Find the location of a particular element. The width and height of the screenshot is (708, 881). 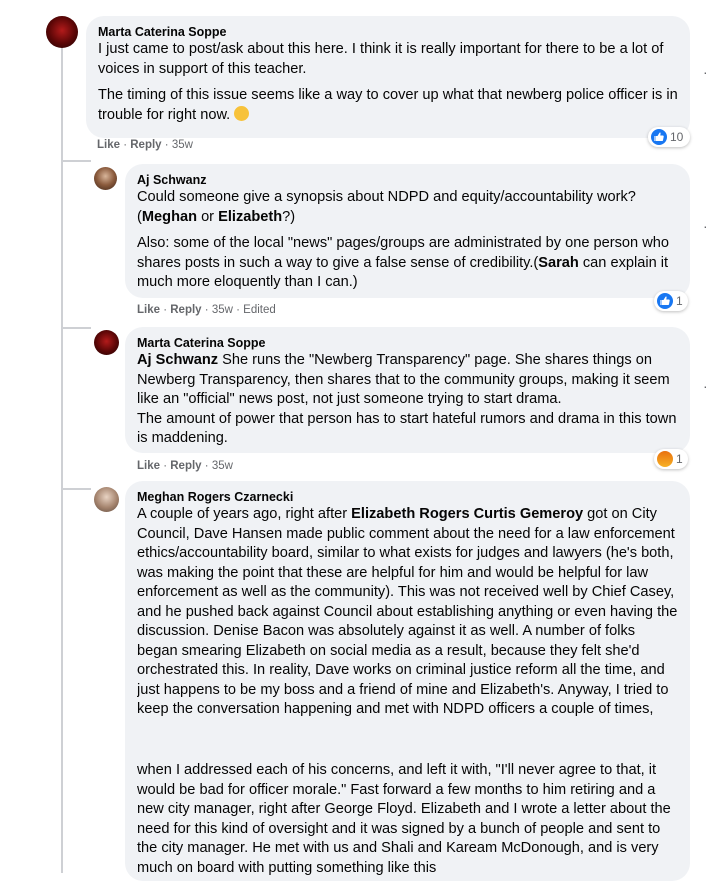

comment-author: Meghan Rogers Czarnecki is located at coordinates (407, 497).